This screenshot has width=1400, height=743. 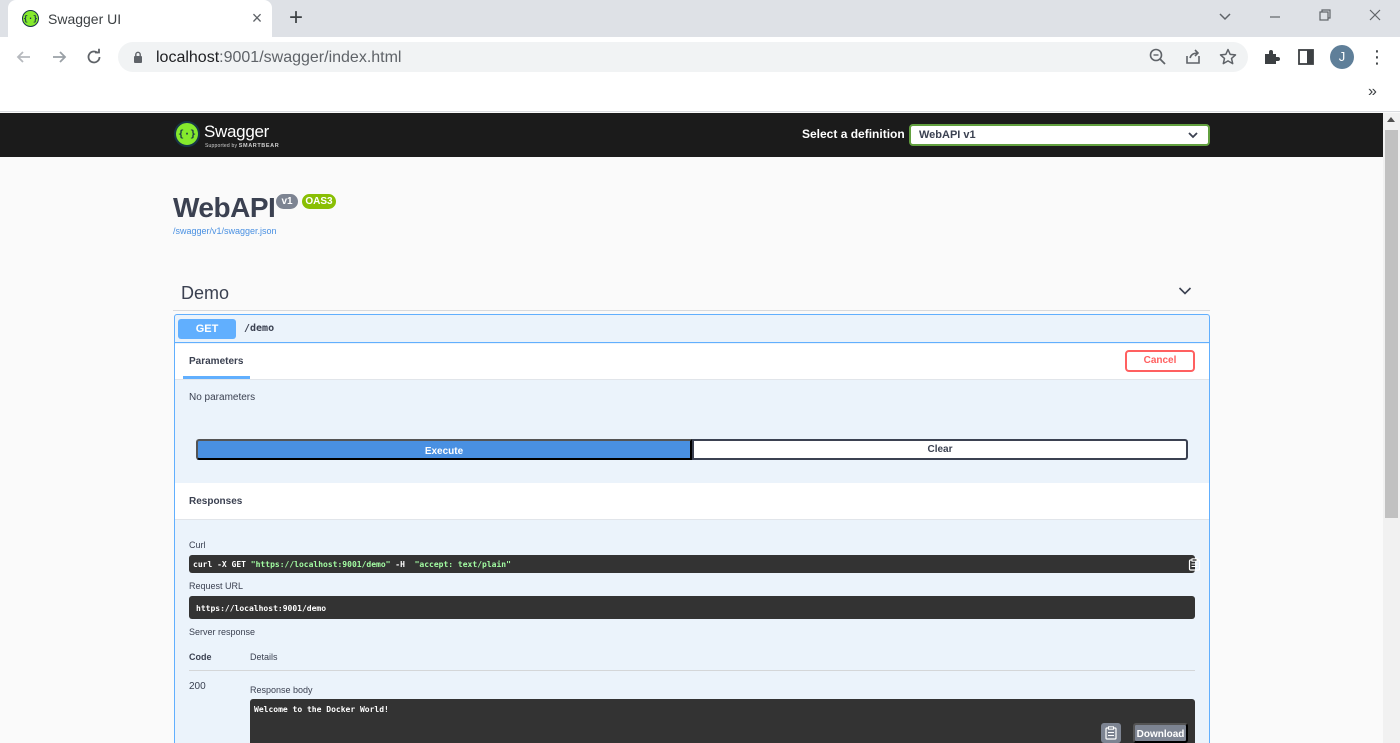 What do you see at coordinates (1306, 57) in the screenshot?
I see `side-panel-icon` at bounding box center [1306, 57].